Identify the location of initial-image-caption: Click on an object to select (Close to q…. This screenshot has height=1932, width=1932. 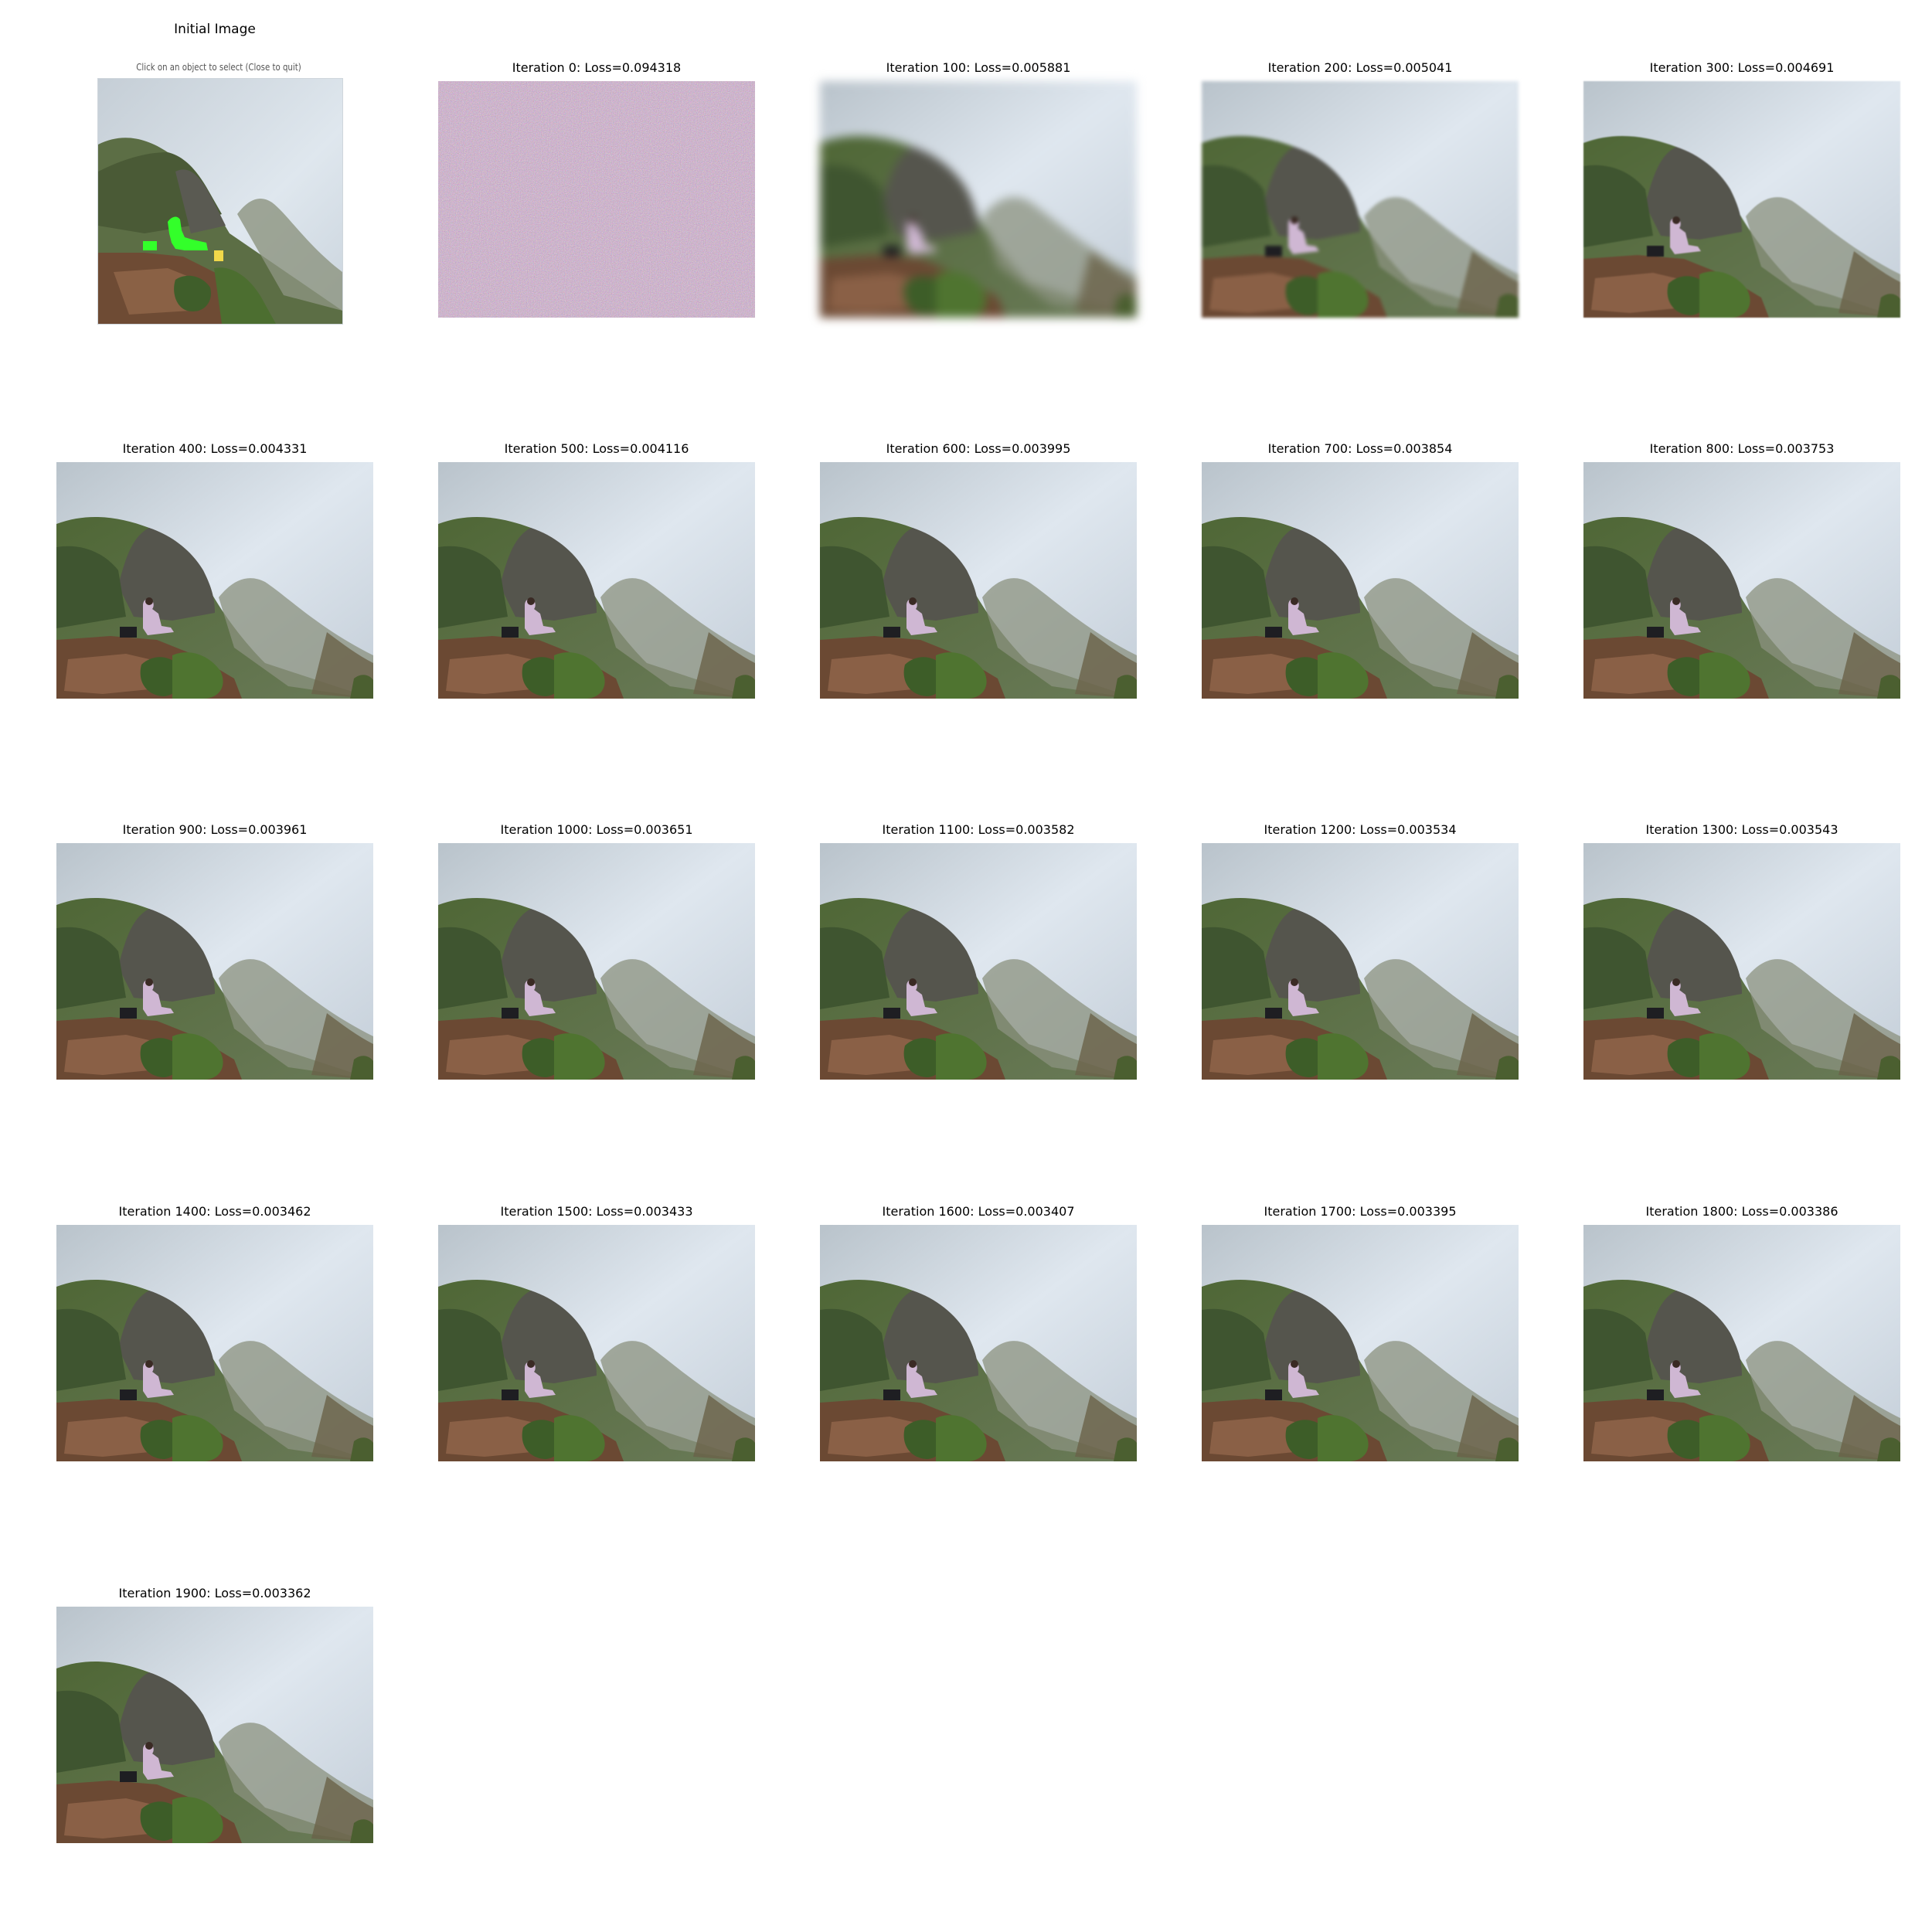
(218, 67).